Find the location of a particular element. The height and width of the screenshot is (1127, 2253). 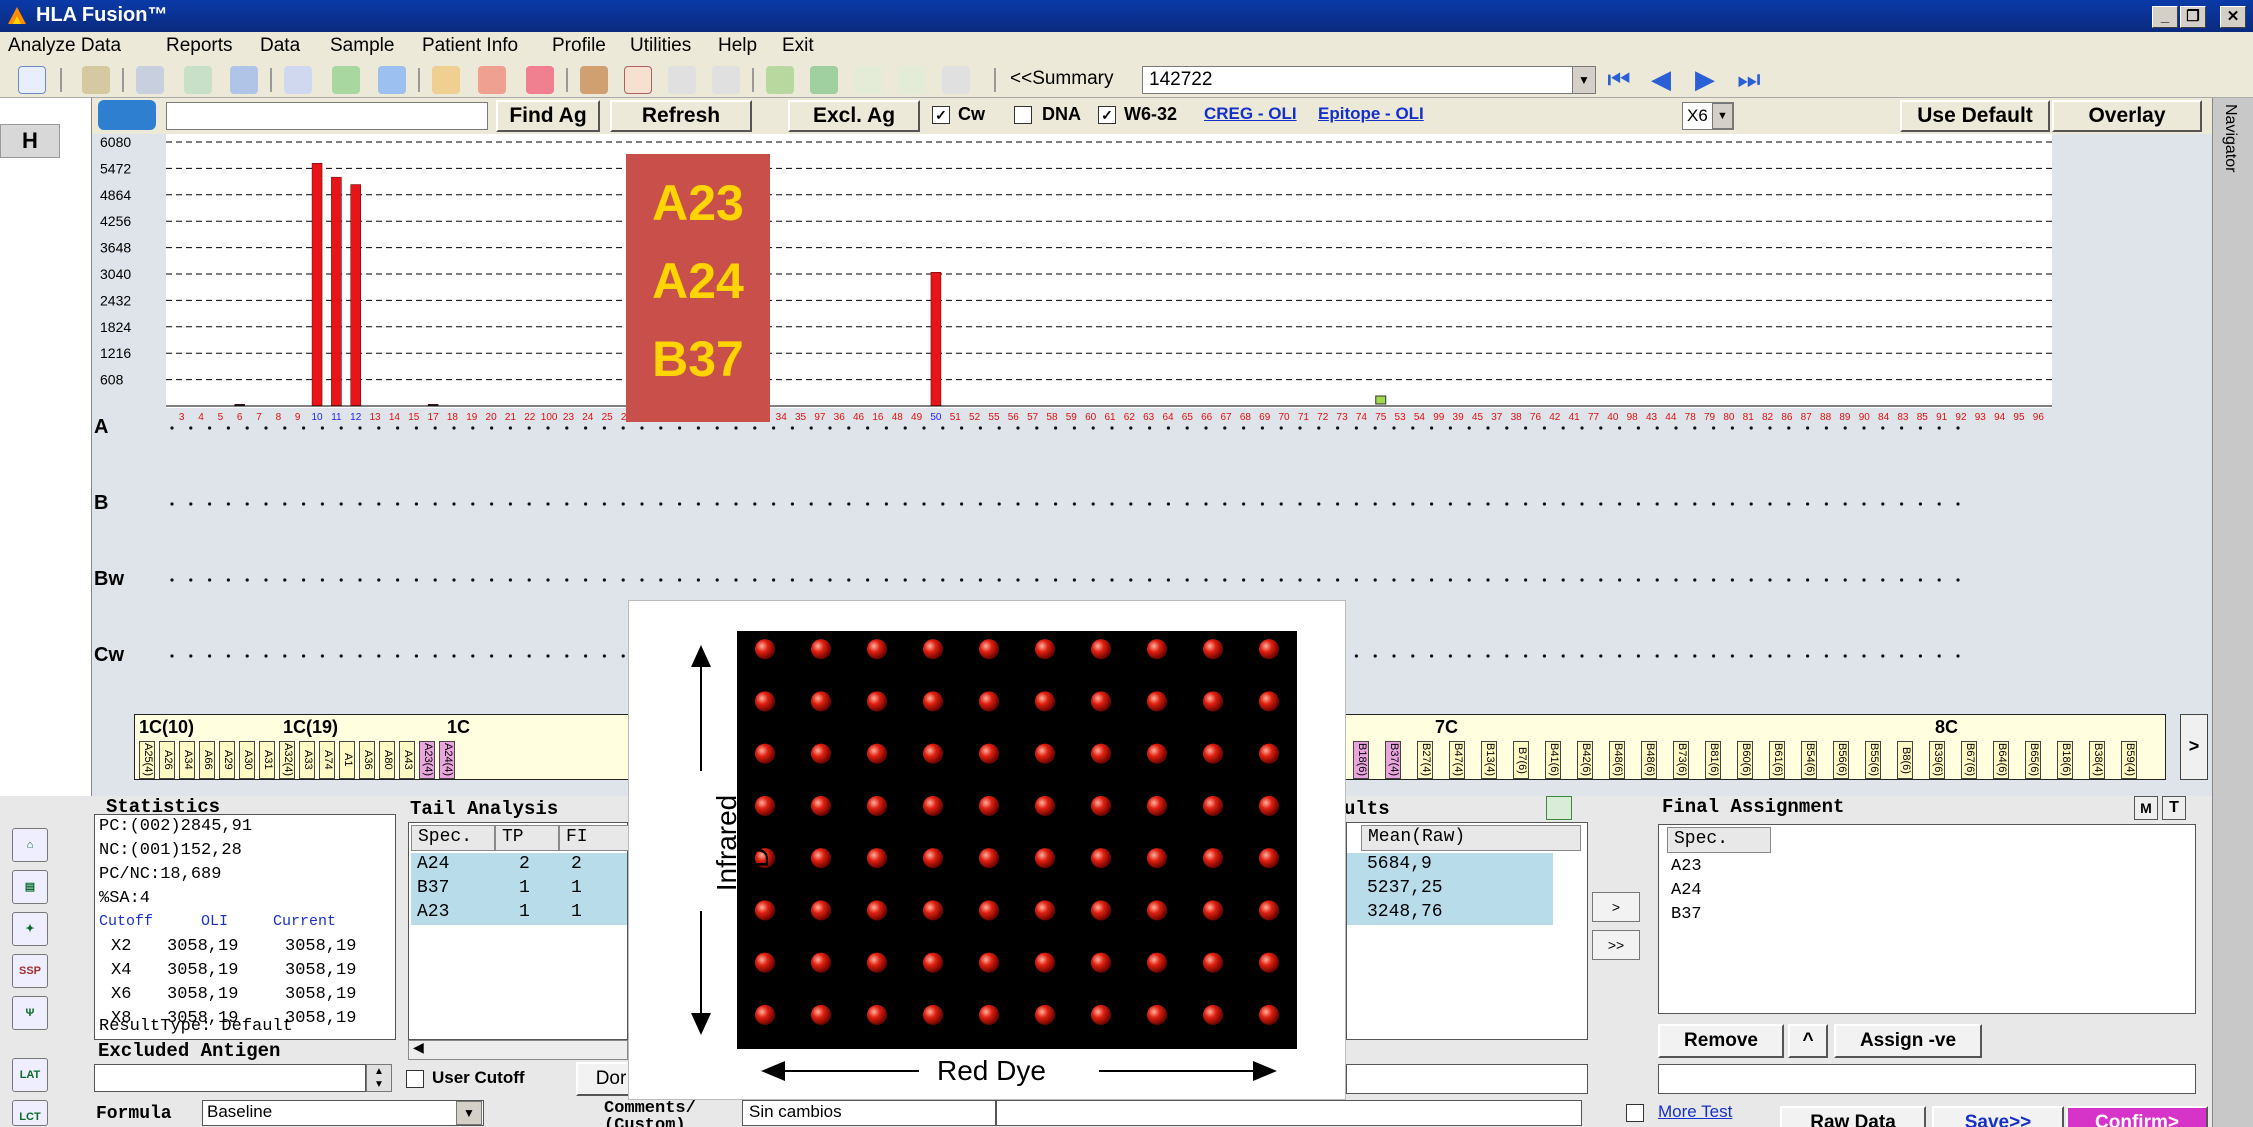

antigen-cell: B54(6) is located at coordinates (1809, 760).